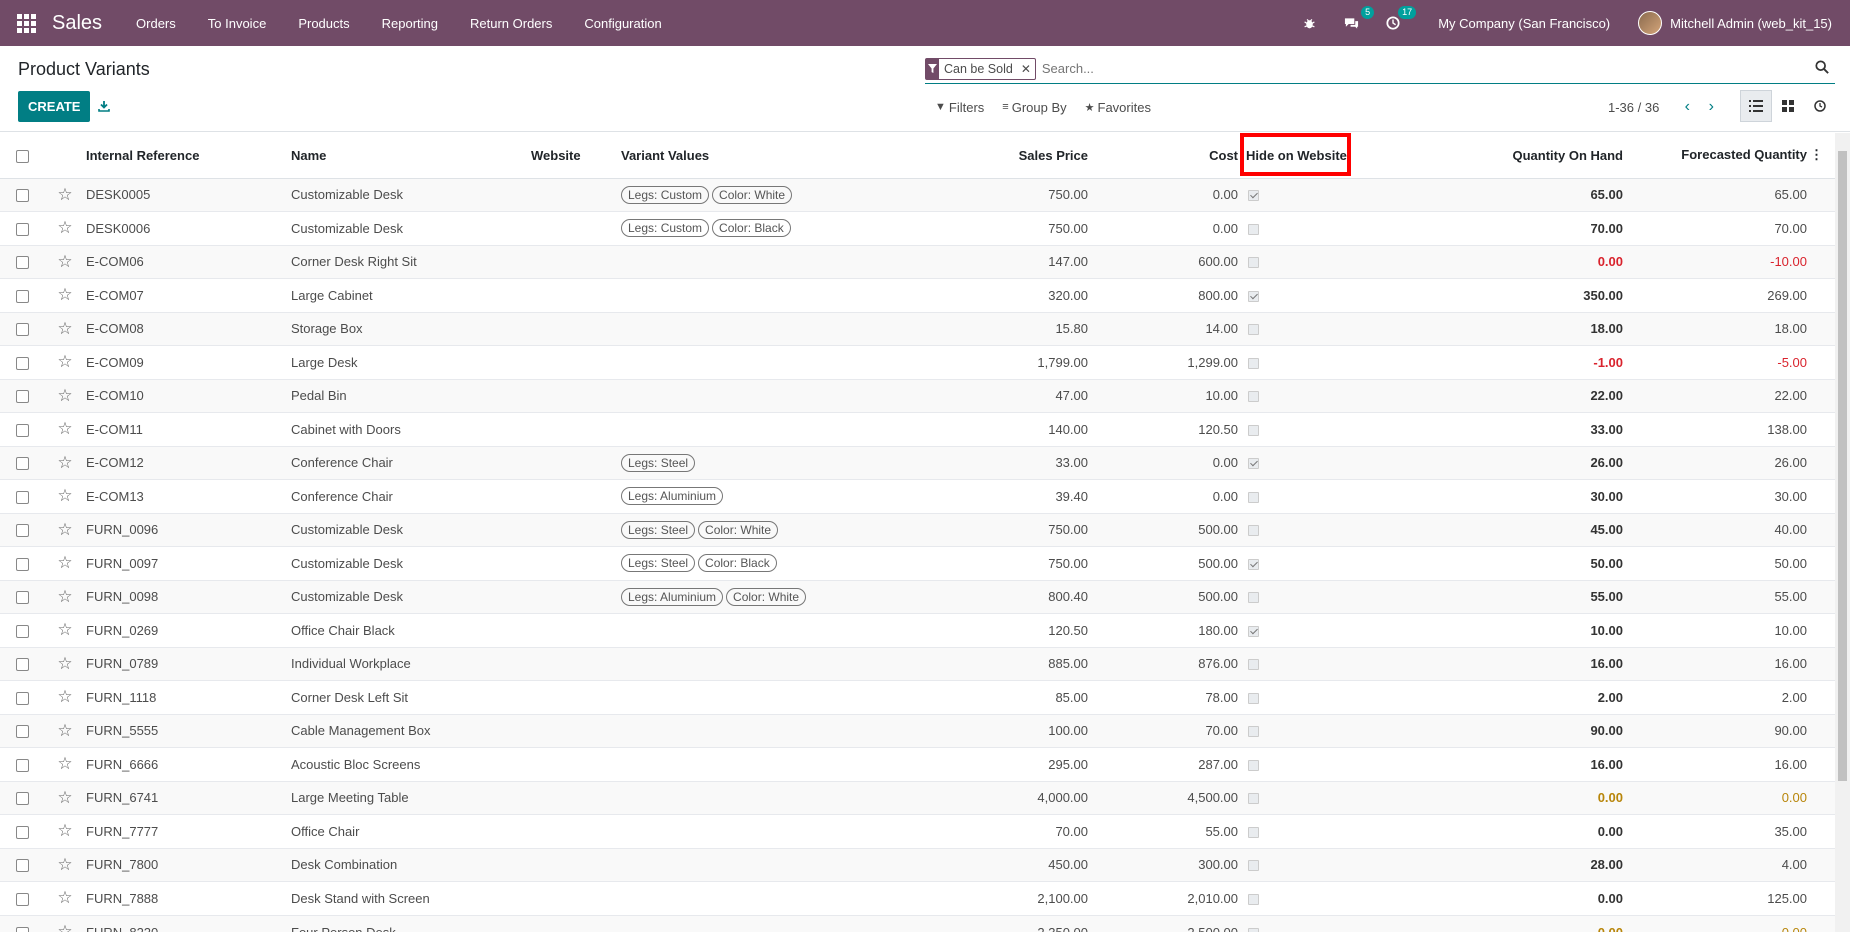 The width and height of the screenshot is (1850, 932). Describe the element at coordinates (188, 764) in the screenshot. I see `cell-internal-reference: FURN_6666` at that location.